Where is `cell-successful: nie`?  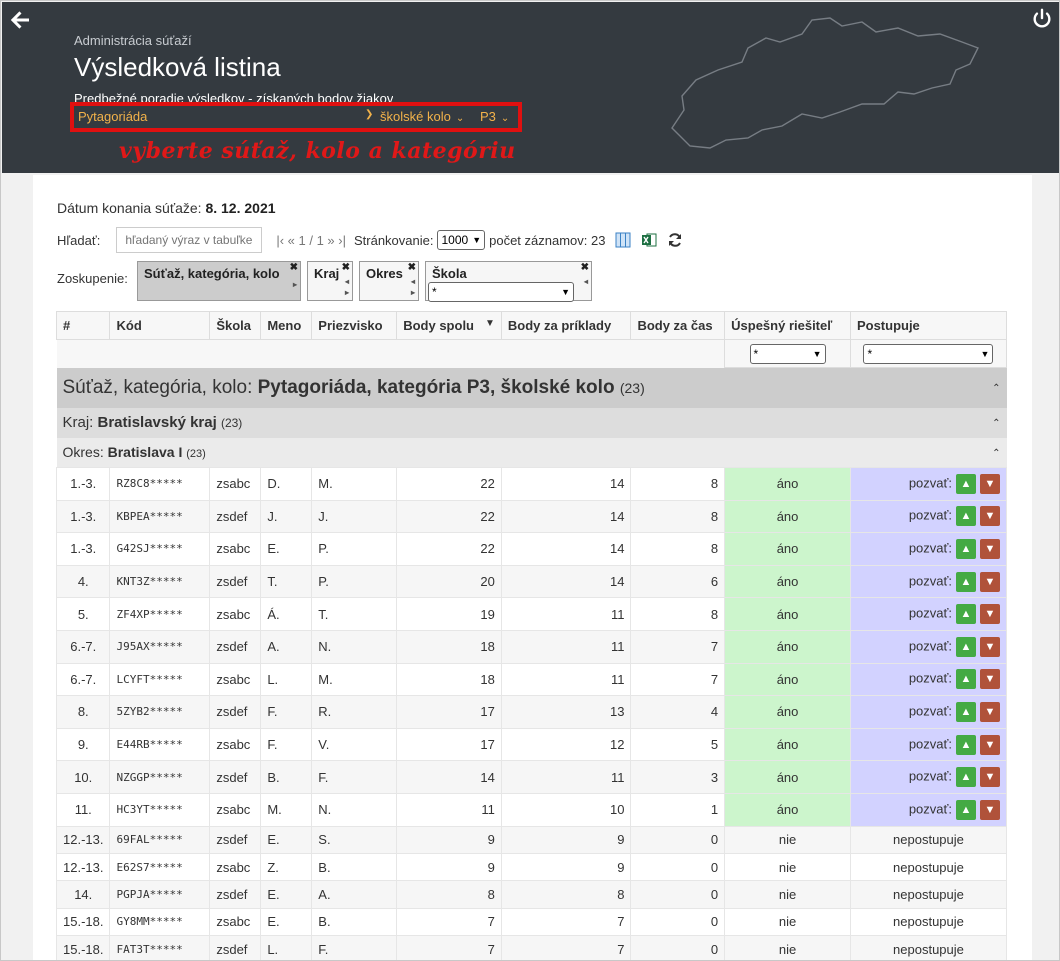
cell-successful: nie is located at coordinates (787, 867).